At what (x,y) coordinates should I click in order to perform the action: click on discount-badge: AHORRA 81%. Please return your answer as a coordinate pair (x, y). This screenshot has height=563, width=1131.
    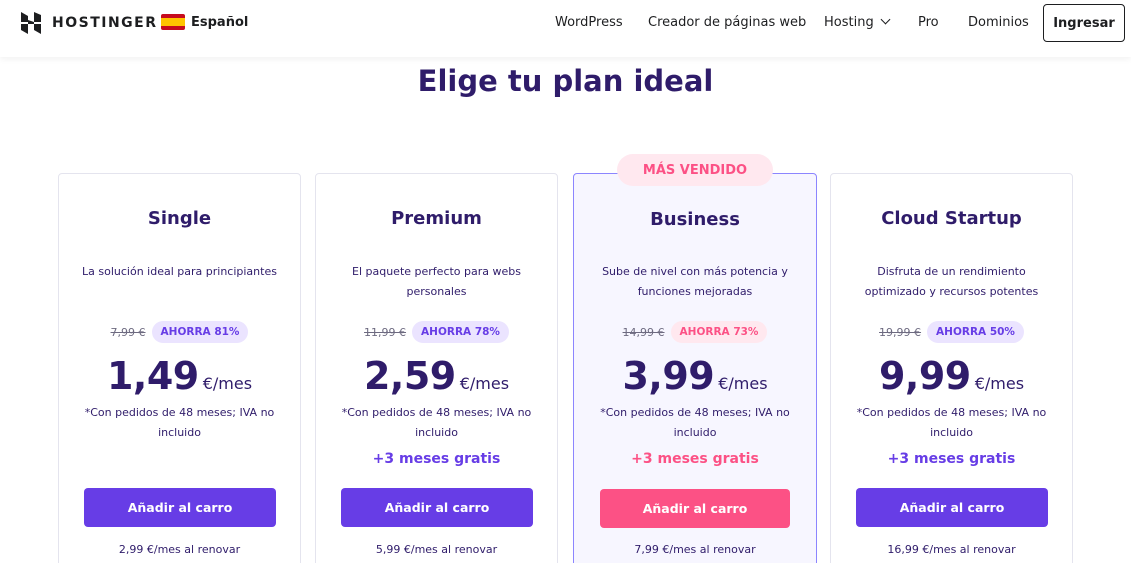
    Looking at the image, I should click on (200, 332).